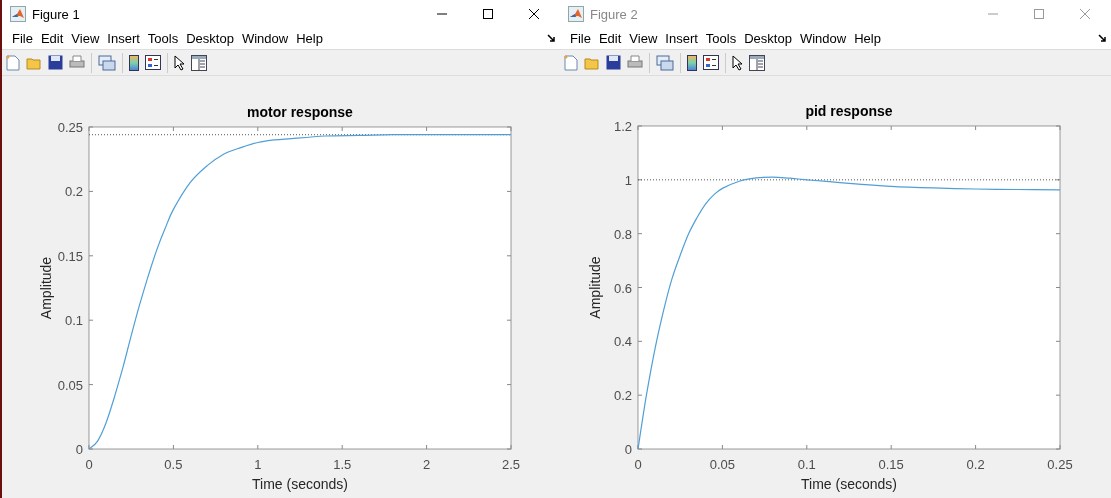  Describe the element at coordinates (622, 342) in the screenshot. I see `tick-label: 0.4` at that location.